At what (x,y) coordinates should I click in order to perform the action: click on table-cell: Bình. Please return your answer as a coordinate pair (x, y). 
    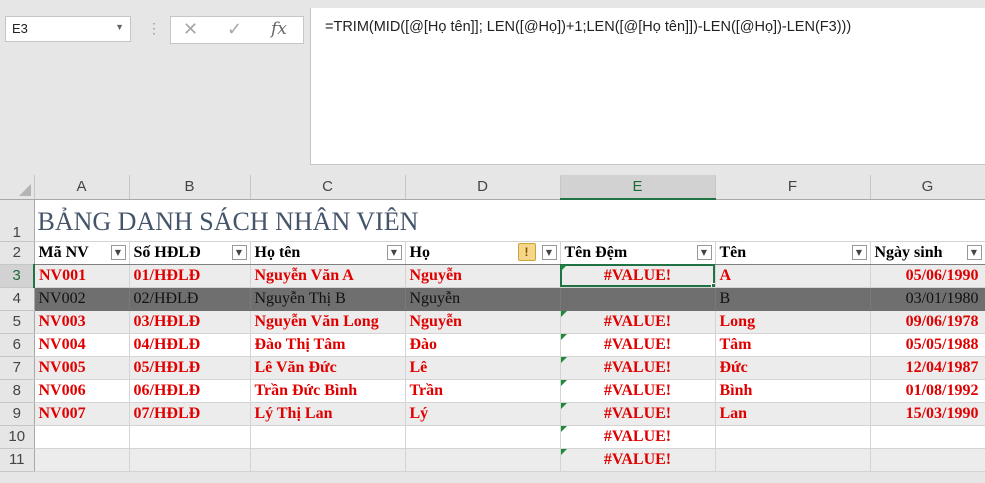
    Looking at the image, I should click on (793, 391).